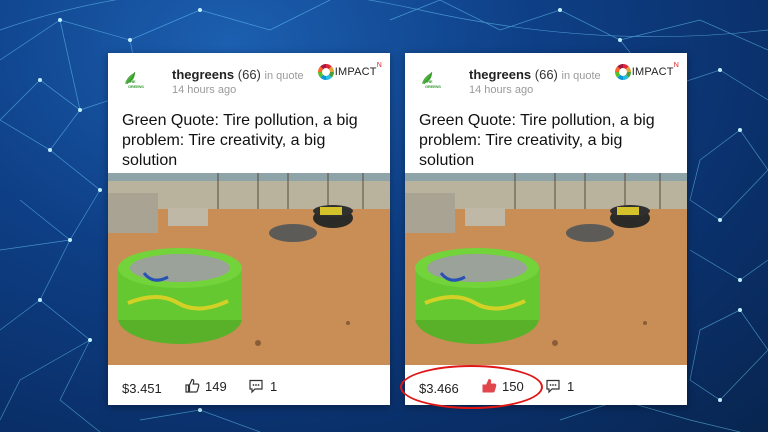 The height and width of the screenshot is (432, 768). I want to click on payout-value: $3.451, so click(142, 388).